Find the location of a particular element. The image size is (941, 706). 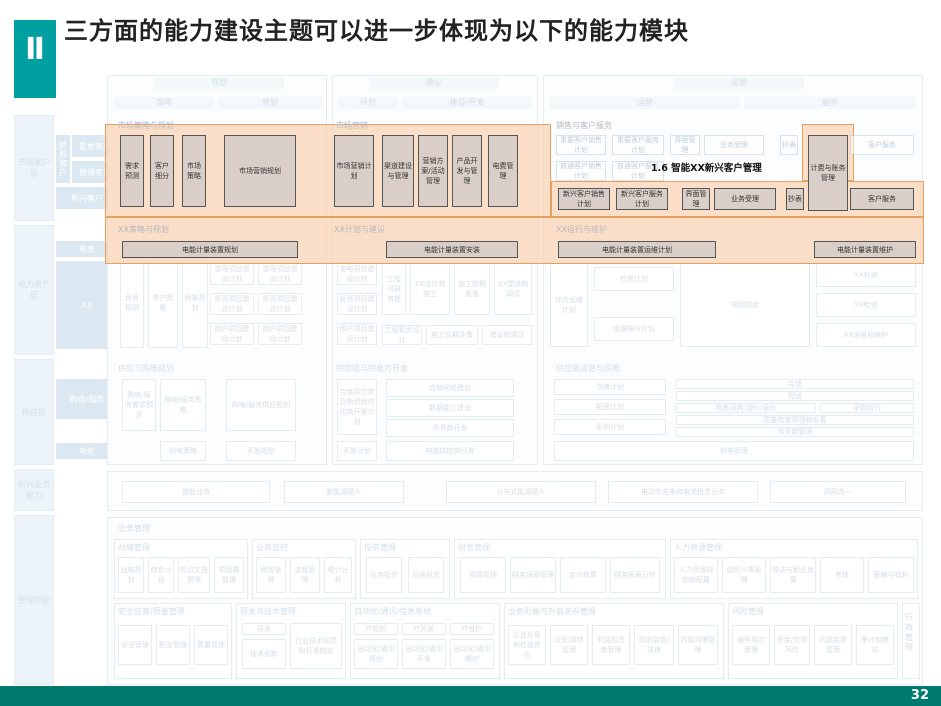

capability-box: 营销方案/活动管理 is located at coordinates (433, 171).